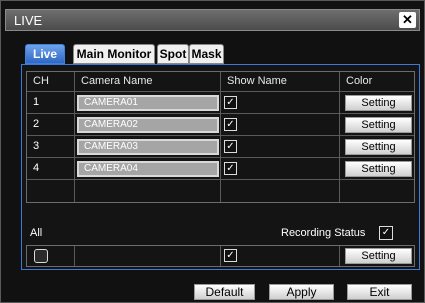 The width and height of the screenshot is (425, 303). I want to click on all-row: ✓ Setting, so click(220, 256).